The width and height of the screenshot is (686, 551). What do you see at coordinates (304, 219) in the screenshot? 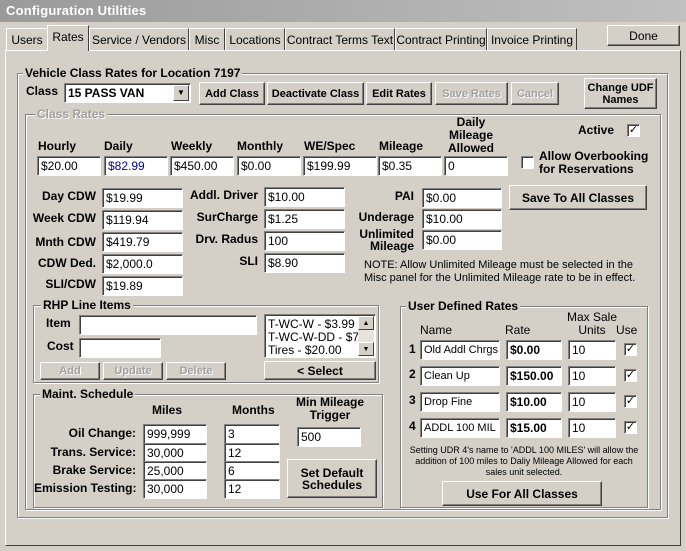
I see `surcharge-input: $1.25` at bounding box center [304, 219].